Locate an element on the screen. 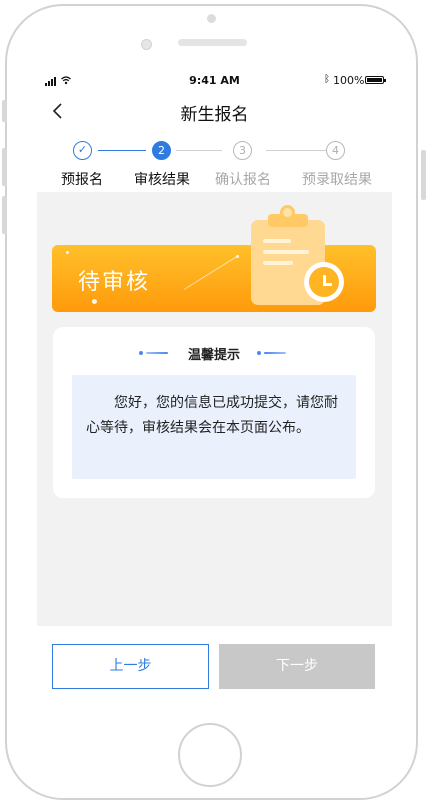 The height and width of the screenshot is (808, 429). status-bar: 9:41 AM ᛒ 100% is located at coordinates (214, 81).